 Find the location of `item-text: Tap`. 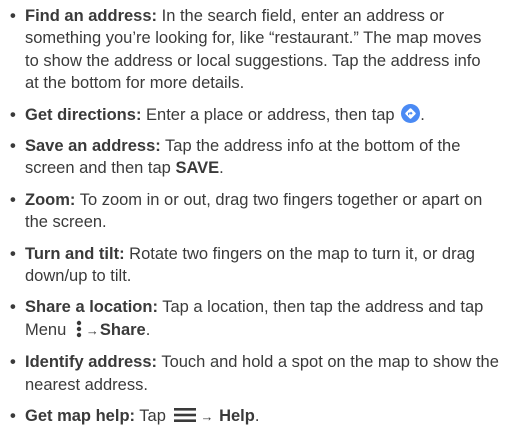

item-text: Tap is located at coordinates (153, 416).